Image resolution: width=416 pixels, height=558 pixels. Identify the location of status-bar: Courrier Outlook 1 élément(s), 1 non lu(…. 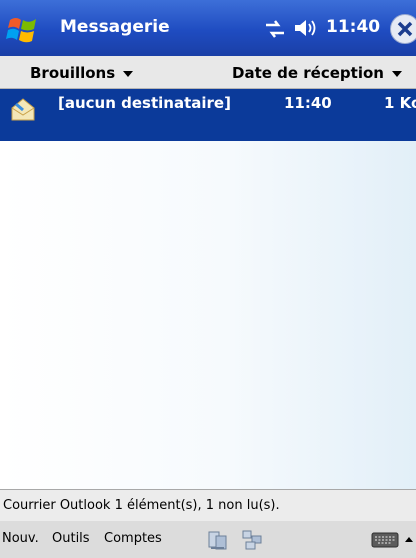
(208, 505).